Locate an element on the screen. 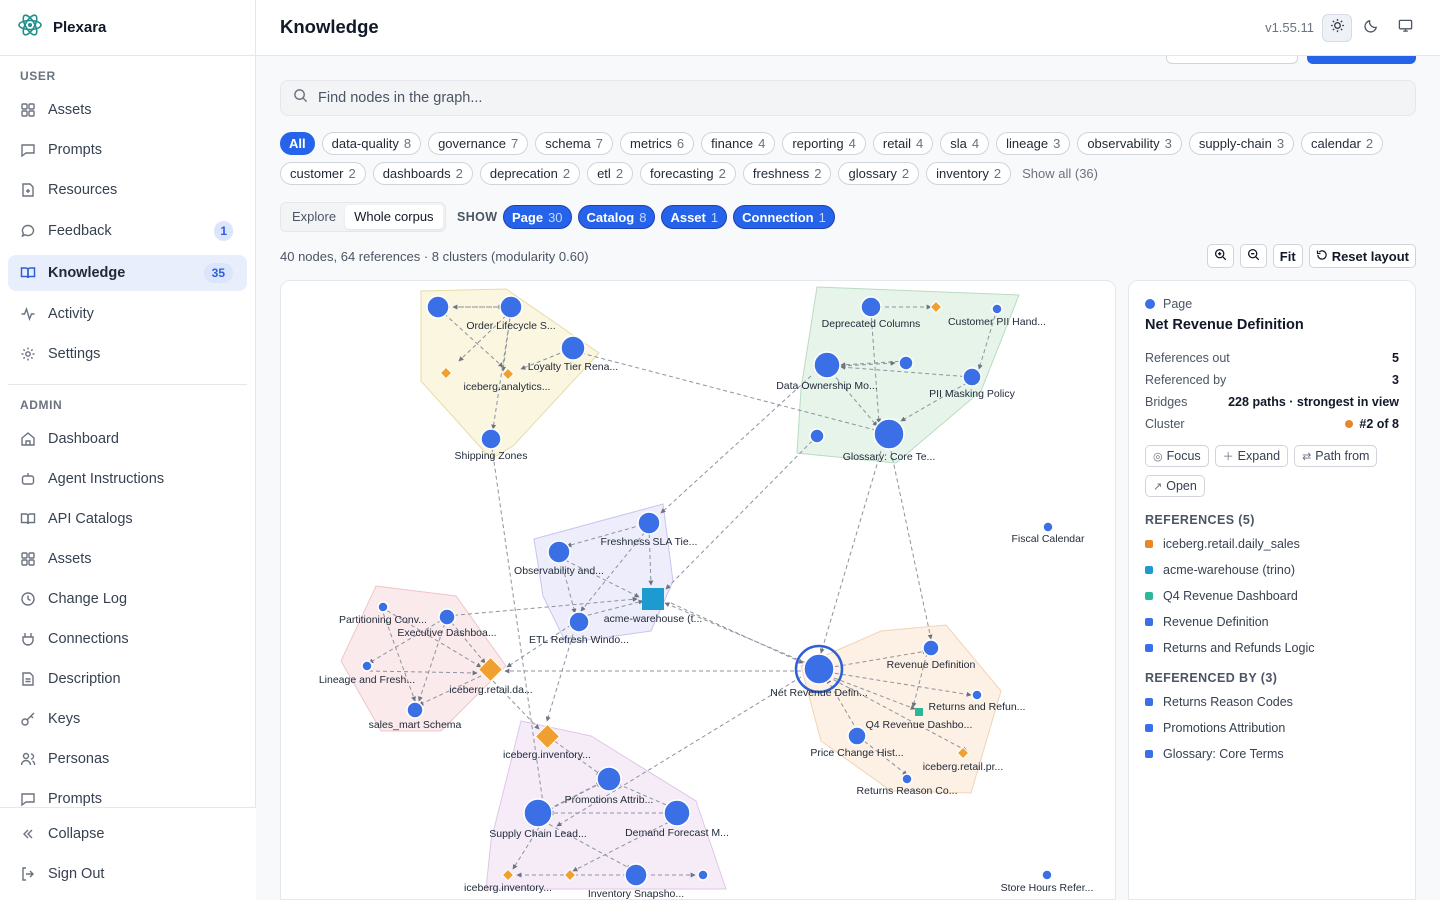  tag-chip: observability 3 is located at coordinates (1129, 143).